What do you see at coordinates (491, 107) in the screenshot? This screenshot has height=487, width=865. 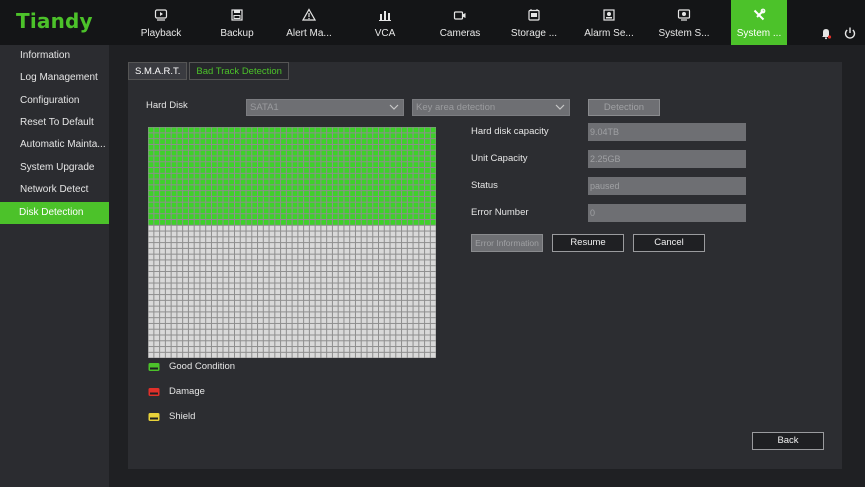 I see `detection-mode-select: Key area detection` at bounding box center [491, 107].